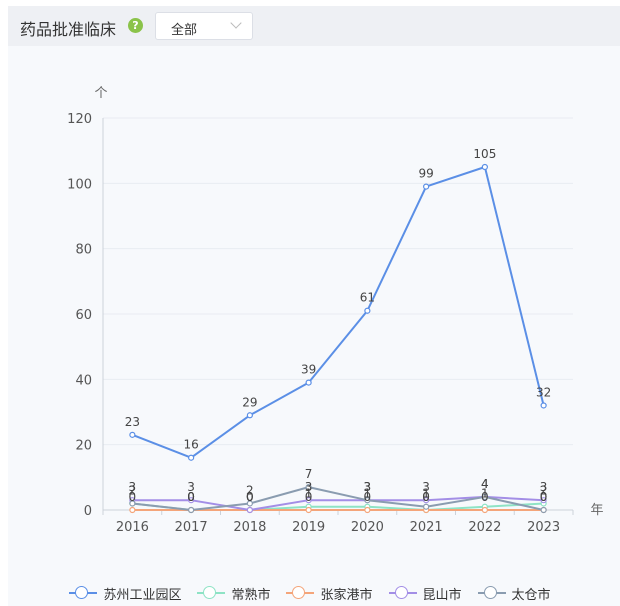 The height and width of the screenshot is (606, 620). Describe the element at coordinates (543, 527) in the screenshot. I see `x-tick-label: 2023` at that location.